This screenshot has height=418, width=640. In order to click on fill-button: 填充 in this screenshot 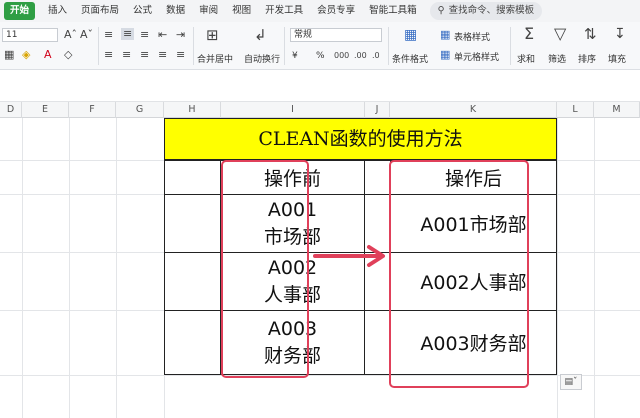, I will do `click(617, 58)`.